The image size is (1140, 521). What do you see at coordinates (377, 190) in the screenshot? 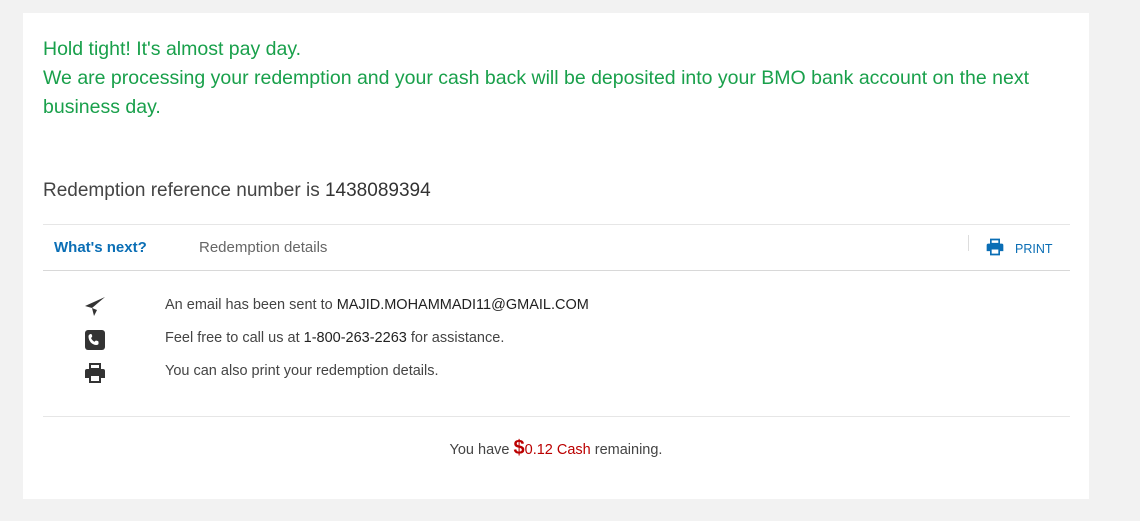
I see `reference-number: 1438089394` at bounding box center [377, 190].